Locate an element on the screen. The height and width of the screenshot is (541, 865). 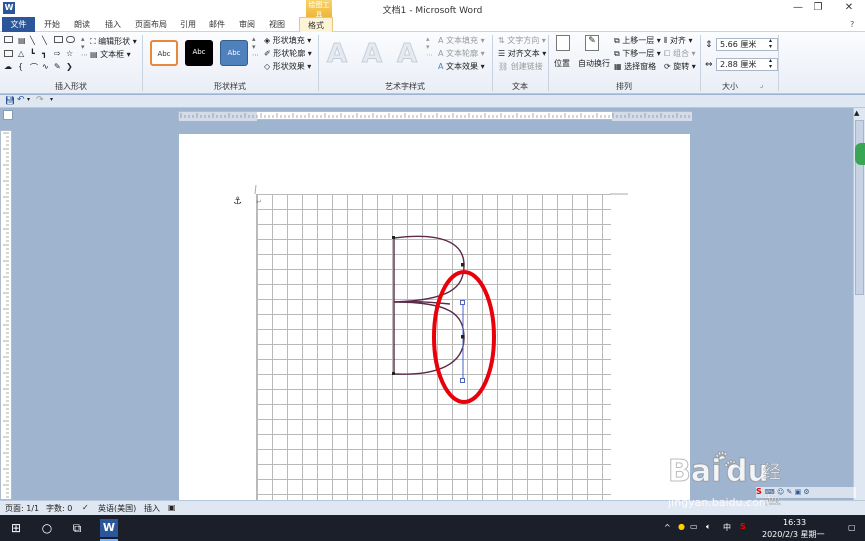
clock-date: 2020/2/3 星期一 is located at coordinates (793, 534).